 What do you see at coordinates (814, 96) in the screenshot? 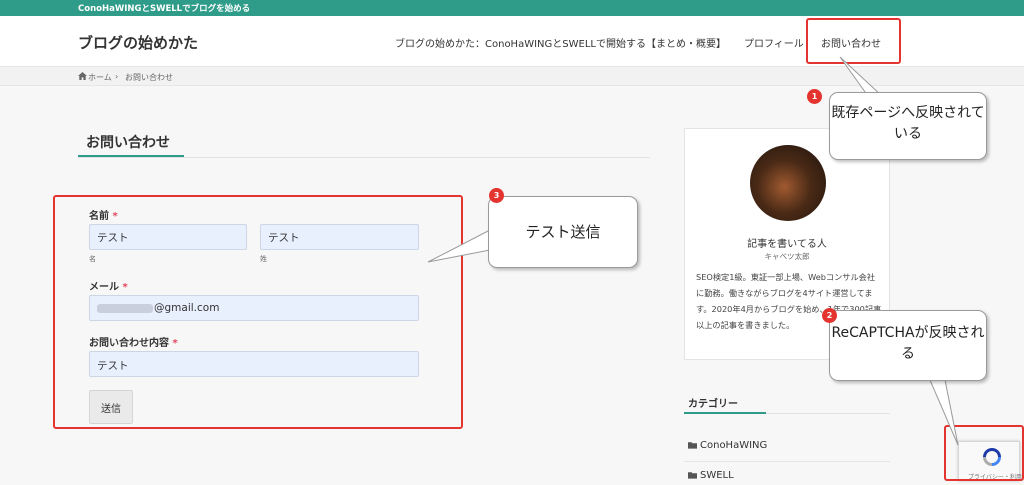
I see `annotation-badge-1: 1` at bounding box center [814, 96].